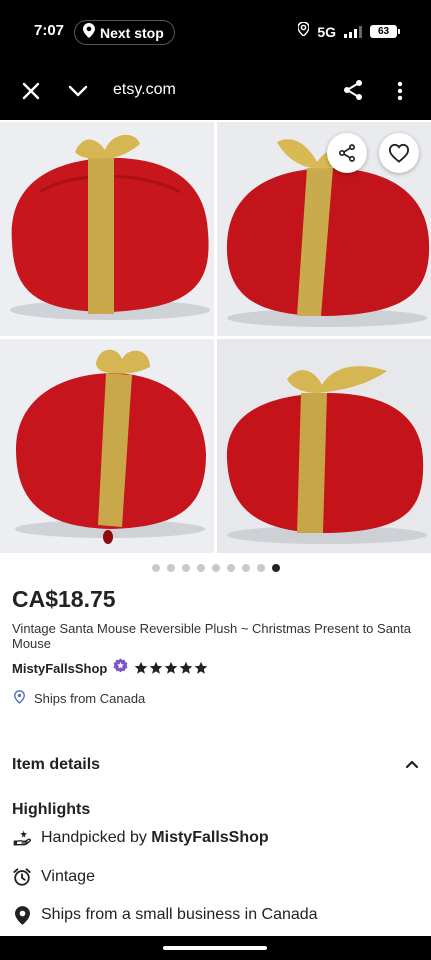 This screenshot has width=431, height=960. I want to click on small-business-text: Ships from a small business in Canada, so click(179, 914).